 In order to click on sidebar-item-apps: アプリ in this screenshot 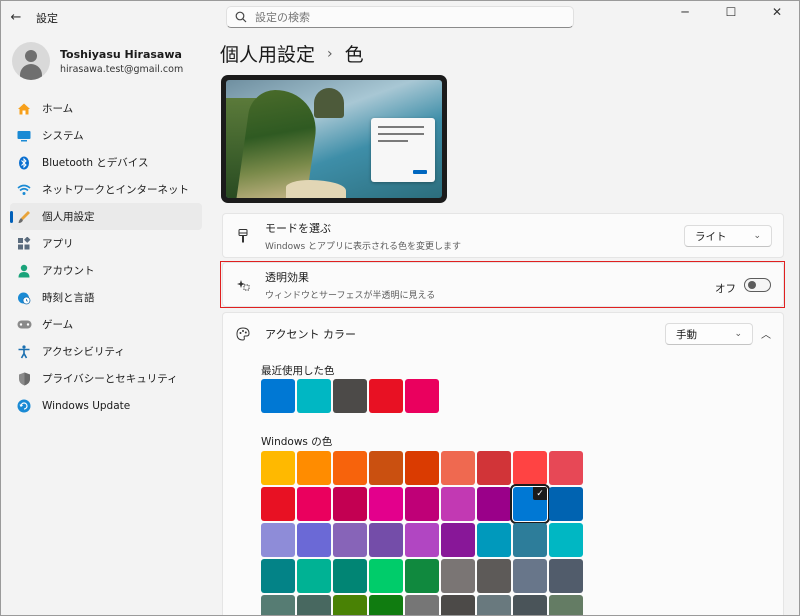, I will do `click(106, 243)`.